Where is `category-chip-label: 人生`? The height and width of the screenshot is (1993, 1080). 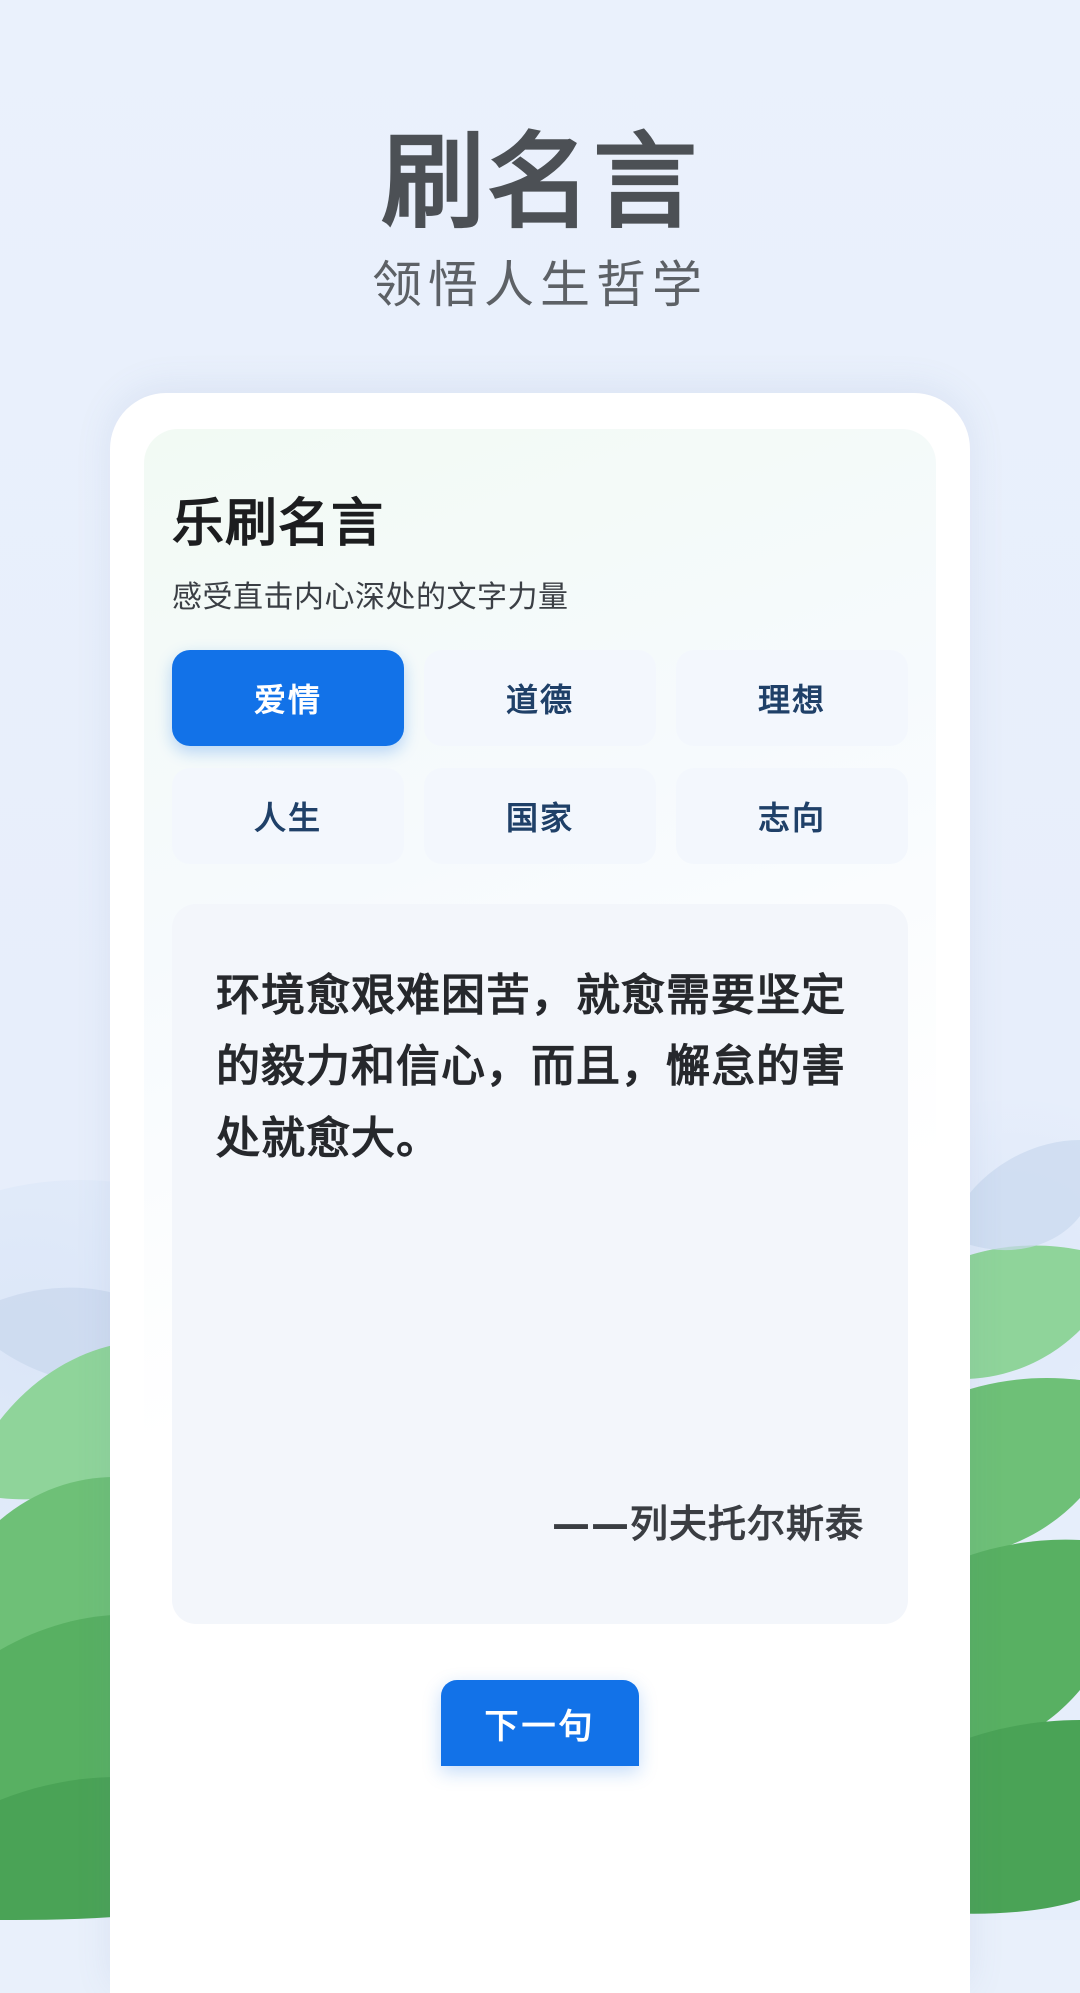 category-chip-label: 人生 is located at coordinates (287, 818).